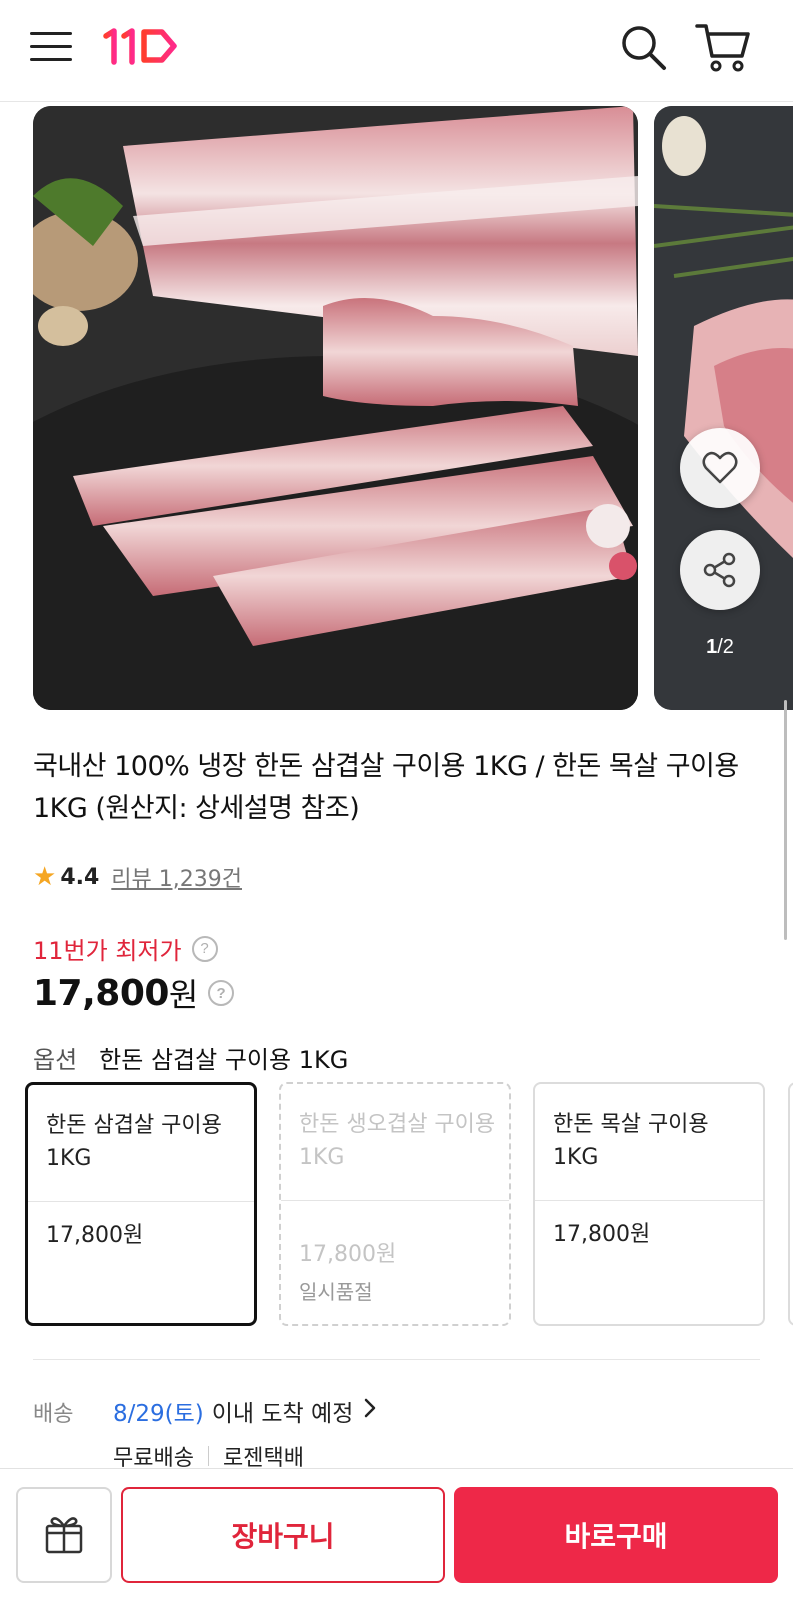 This screenshot has width=793, height=1600. What do you see at coordinates (644, 48) in the screenshot?
I see `search-icon` at bounding box center [644, 48].